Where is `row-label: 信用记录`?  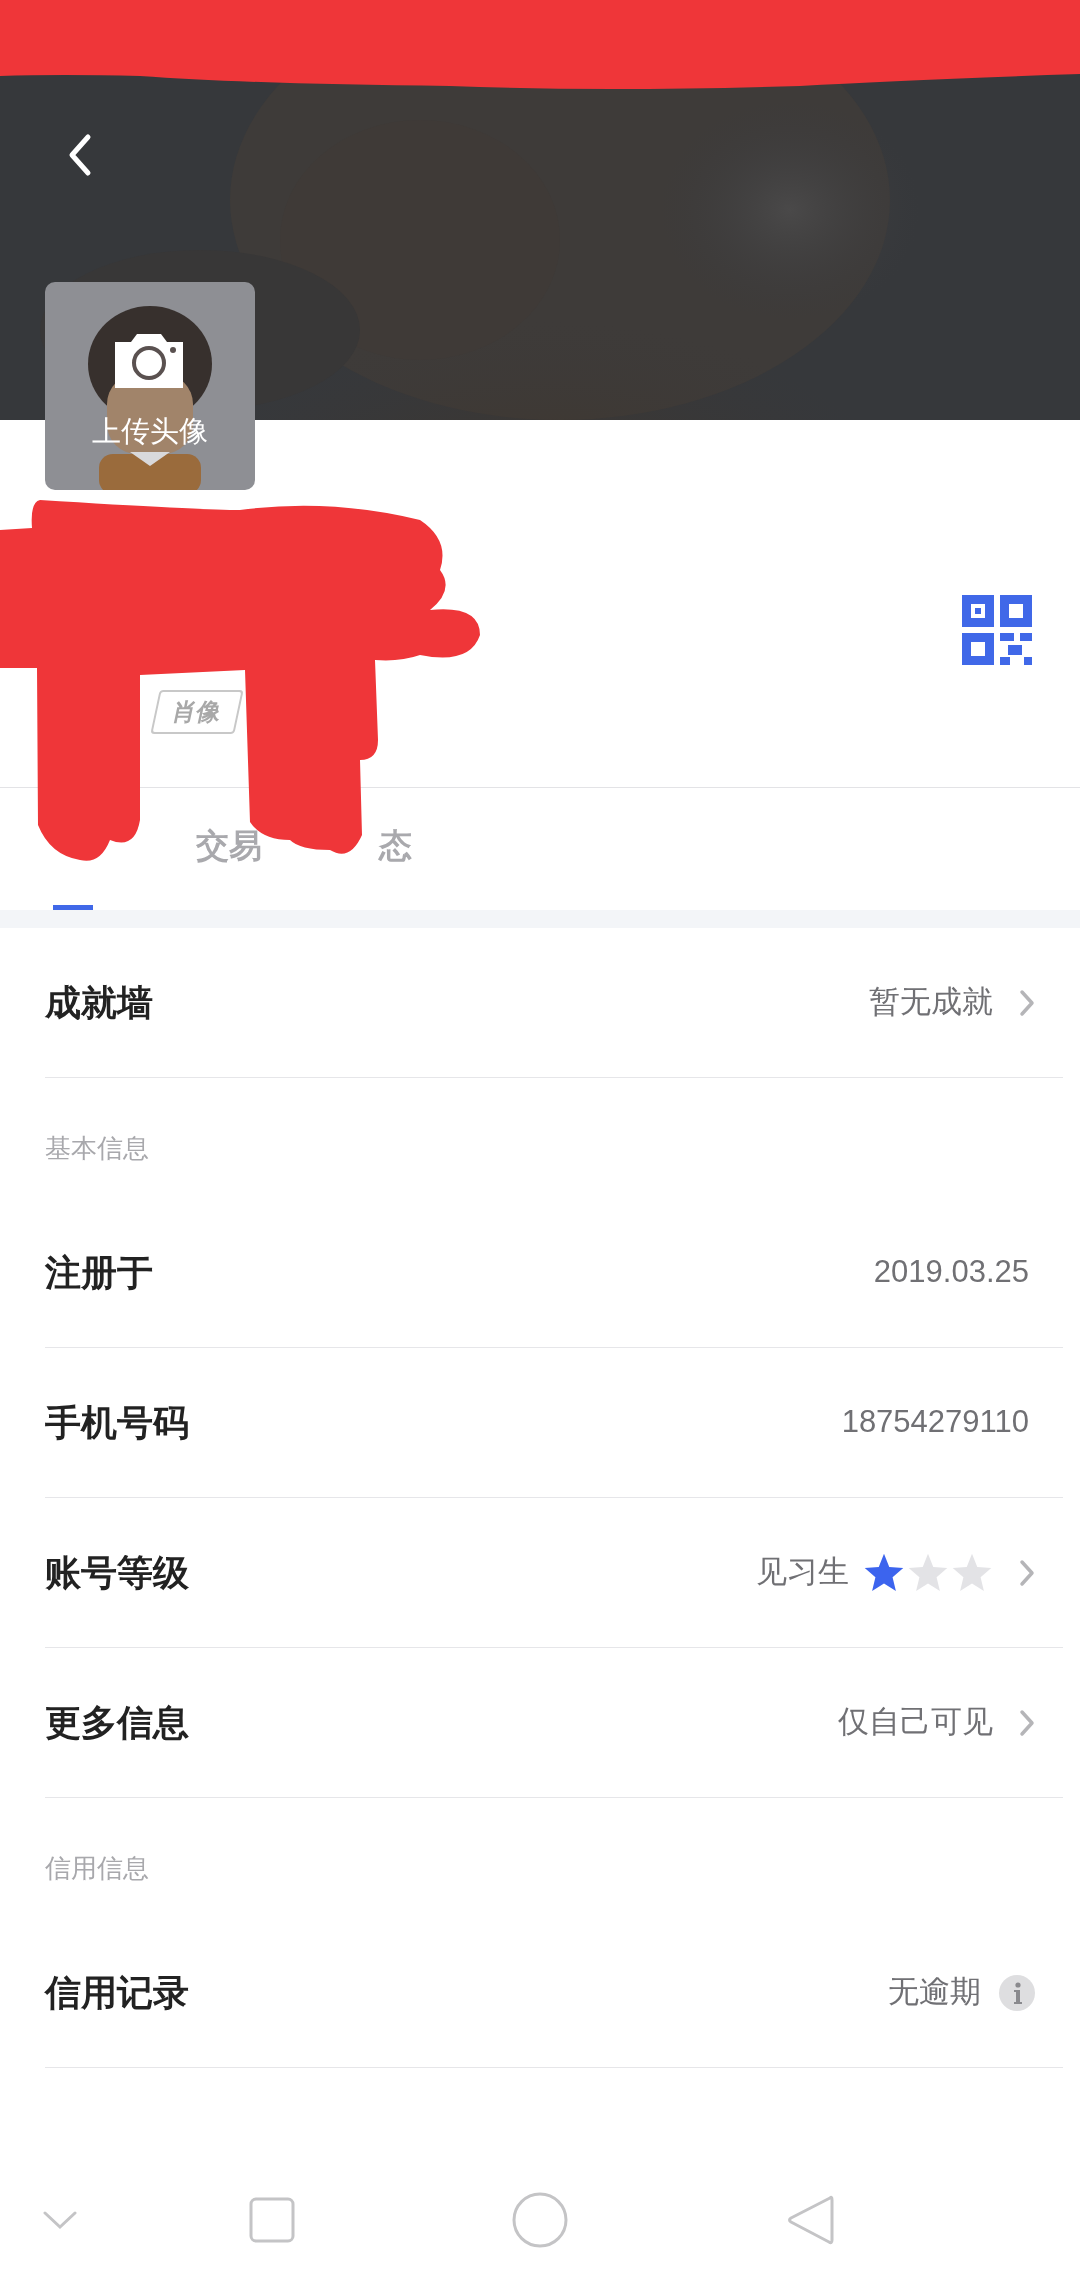 row-label: 信用记录 is located at coordinates (117, 1992).